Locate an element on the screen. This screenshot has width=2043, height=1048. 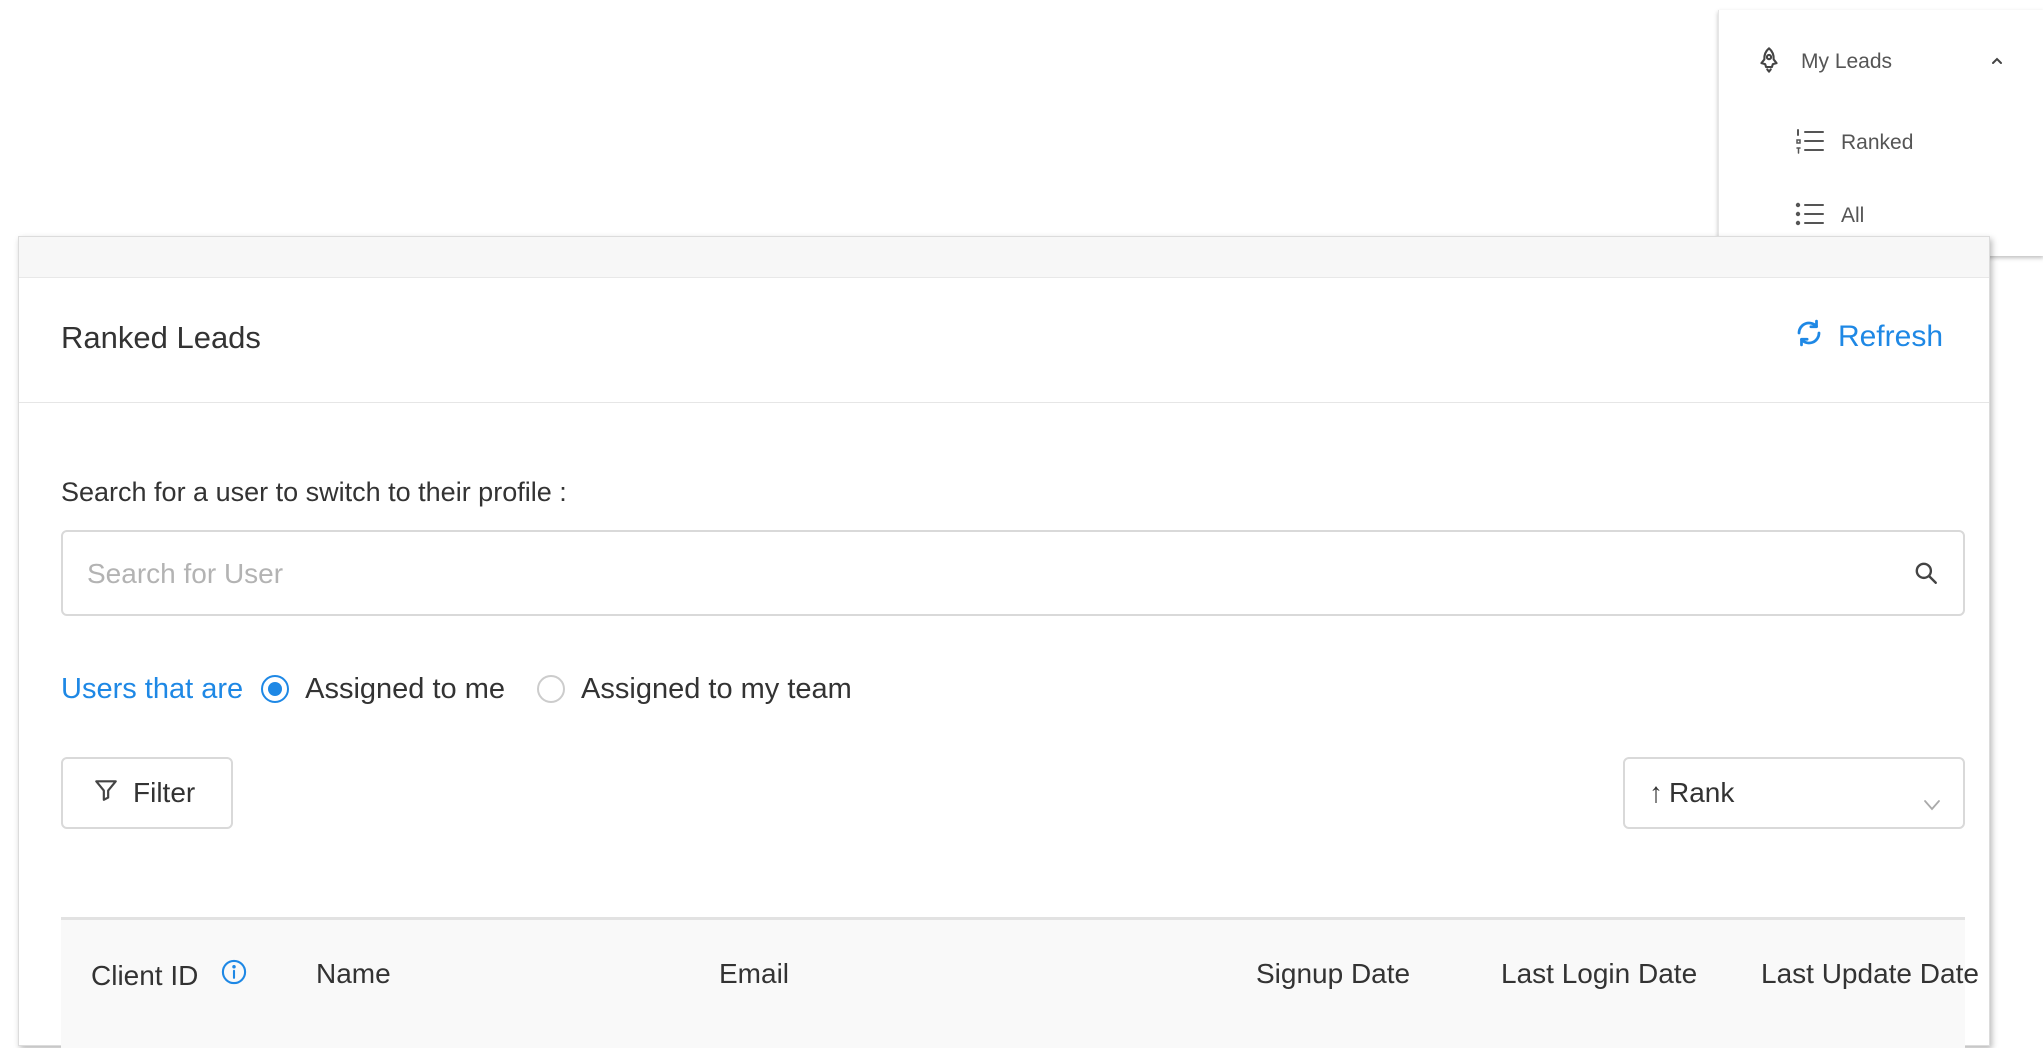
refresh-label: Refresh is located at coordinates (1890, 336).